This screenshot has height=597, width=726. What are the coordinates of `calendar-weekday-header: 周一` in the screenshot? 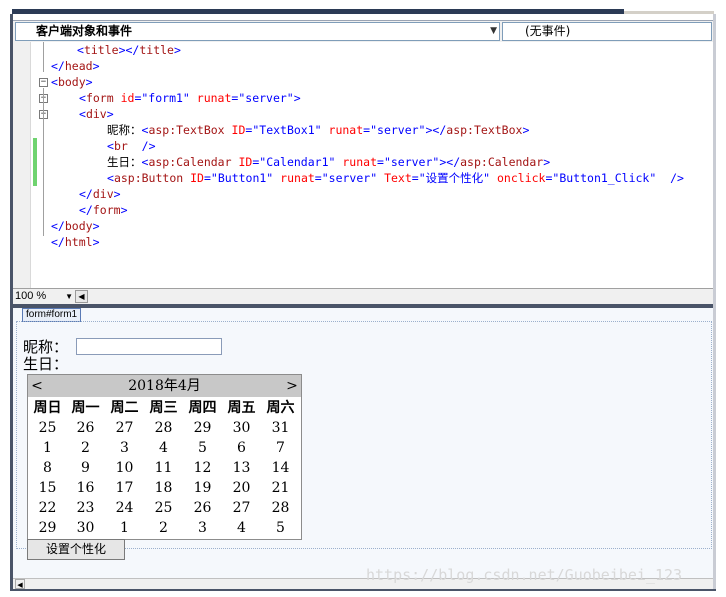 It's located at (85, 408).